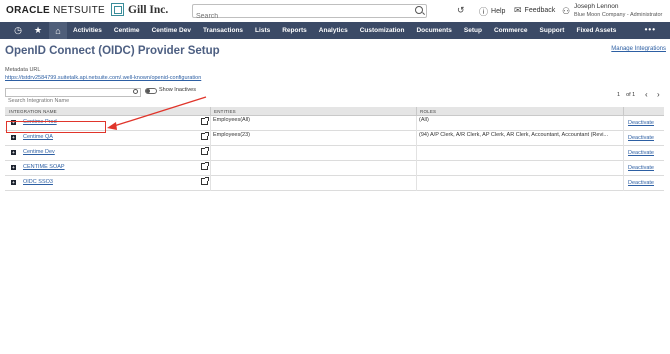 The image size is (670, 354). Describe the element at coordinates (618, 95) in the screenshot. I see `pager-current: 1` at that location.